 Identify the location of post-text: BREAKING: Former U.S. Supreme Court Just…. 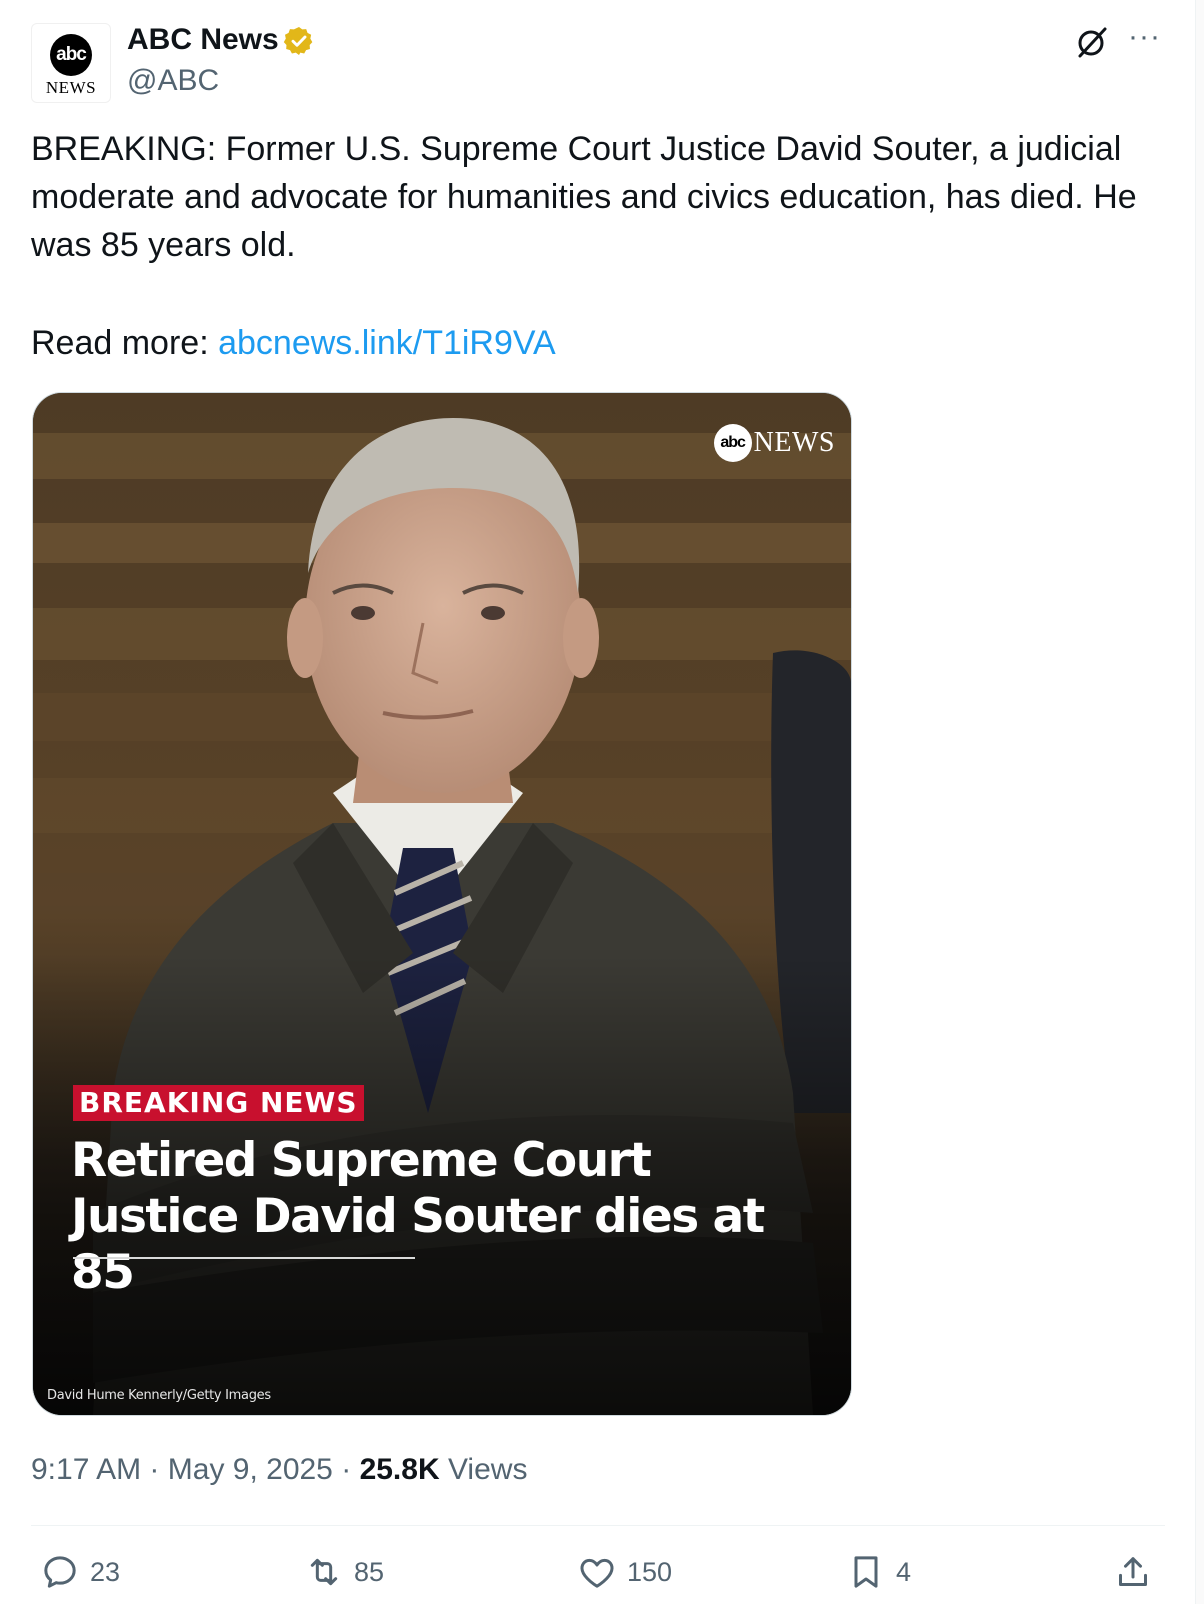
(584, 197).